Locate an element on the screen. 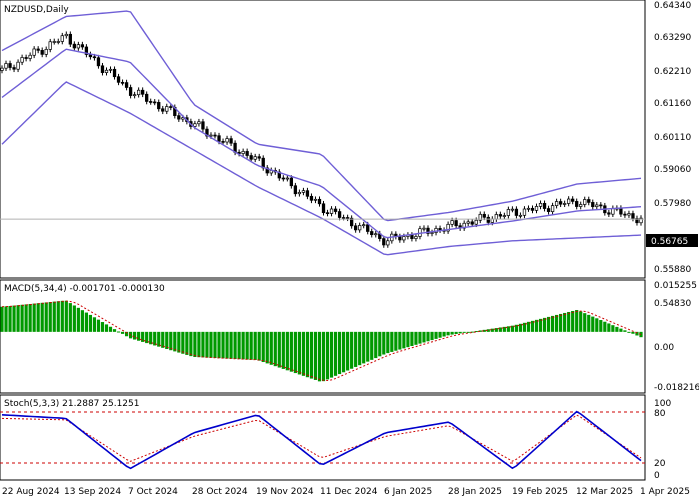  price-tick: 0.55880 is located at coordinates (672, 270).